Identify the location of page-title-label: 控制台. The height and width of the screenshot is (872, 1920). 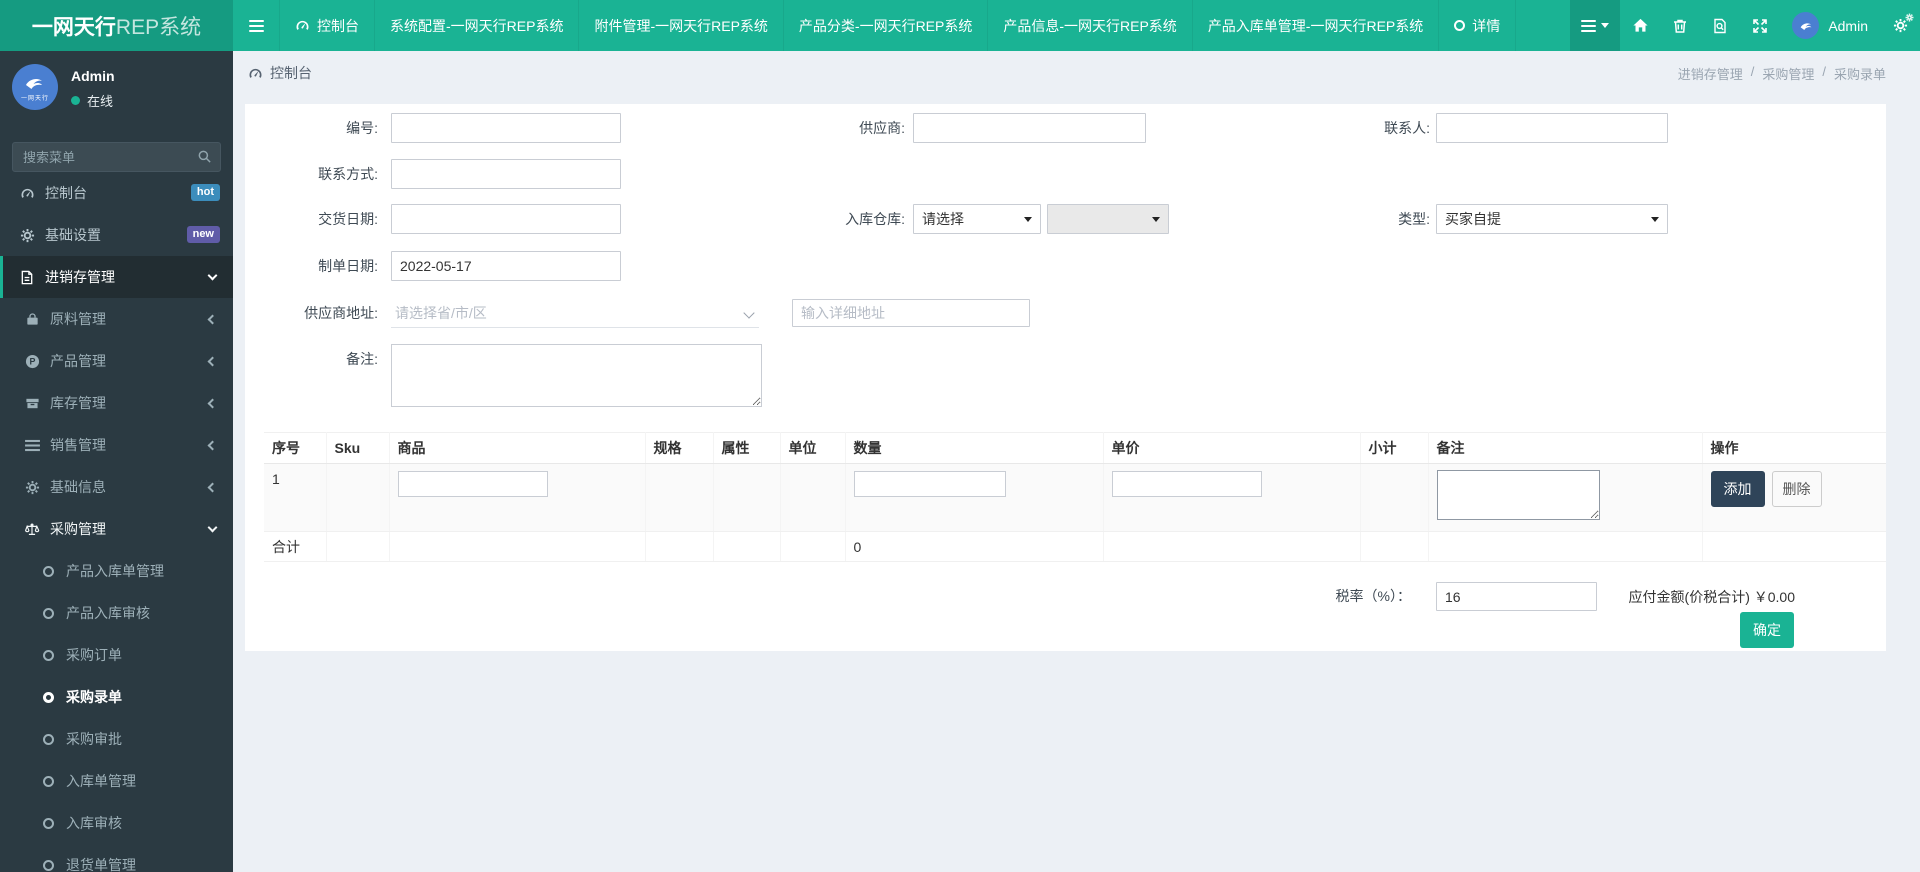
(291, 73).